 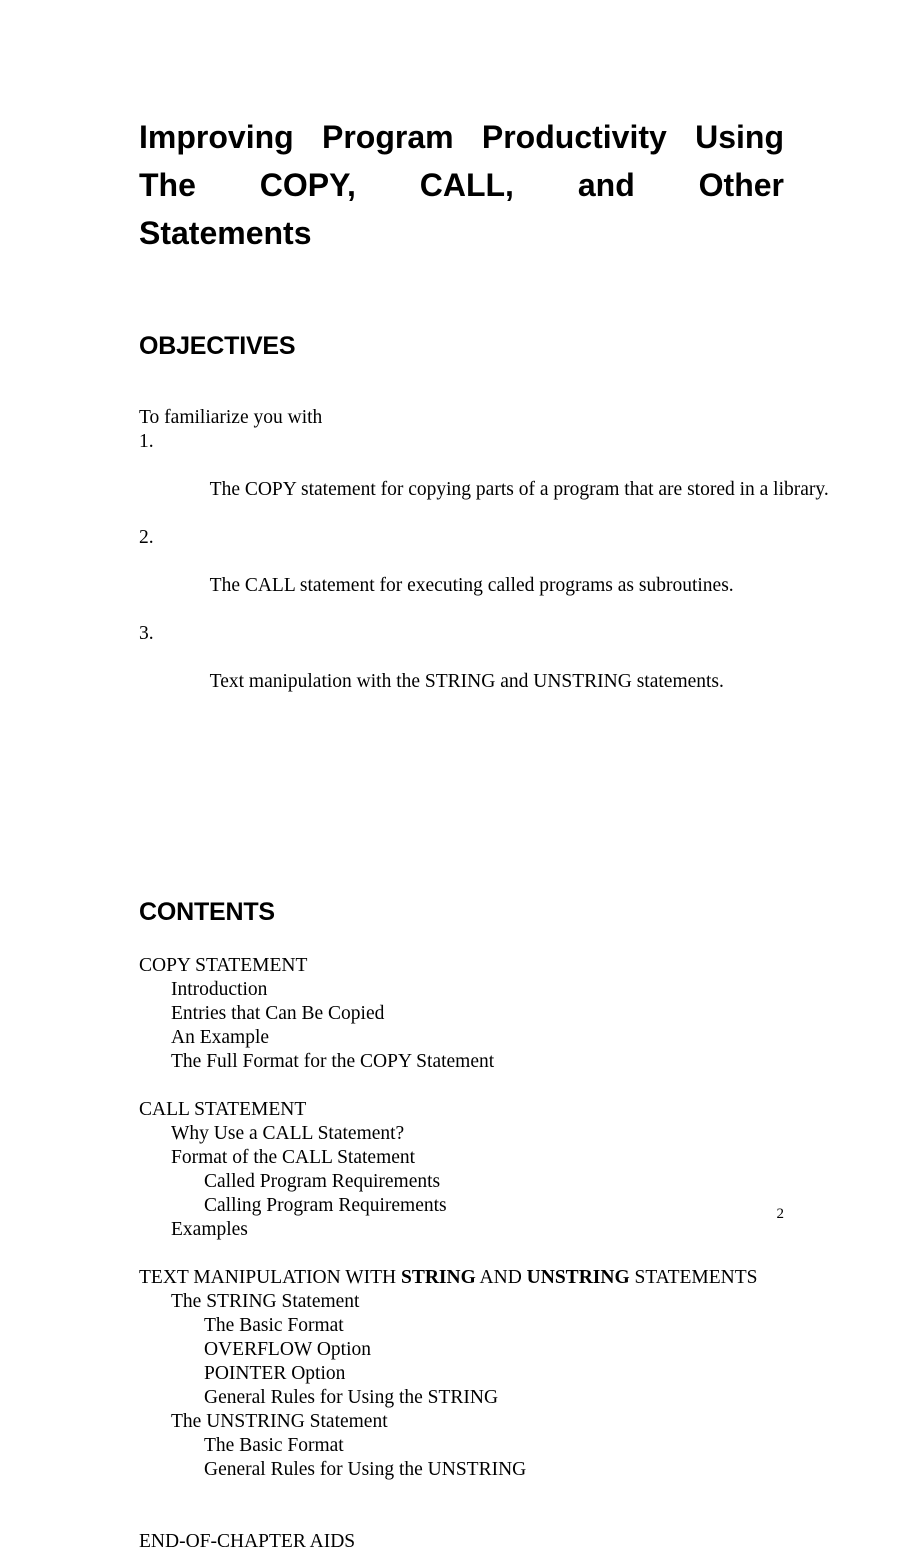 I want to click on toc-entry: Why Use a CALL Statement?, so click(x=461, y=1134).